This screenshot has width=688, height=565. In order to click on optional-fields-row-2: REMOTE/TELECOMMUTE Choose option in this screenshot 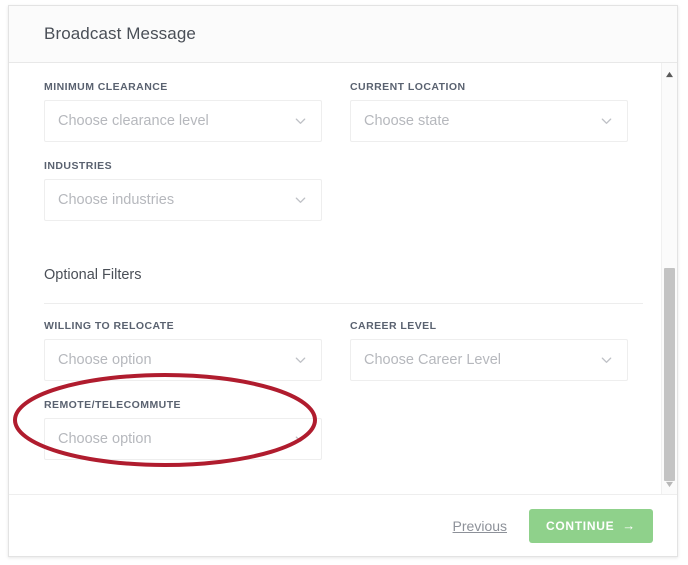, I will do `click(343, 438)`.